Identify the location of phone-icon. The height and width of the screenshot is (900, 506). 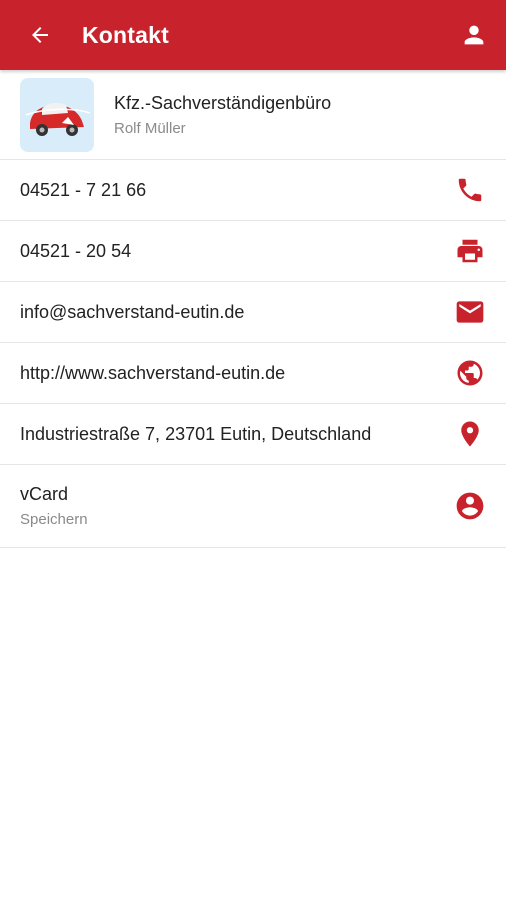
(470, 190).